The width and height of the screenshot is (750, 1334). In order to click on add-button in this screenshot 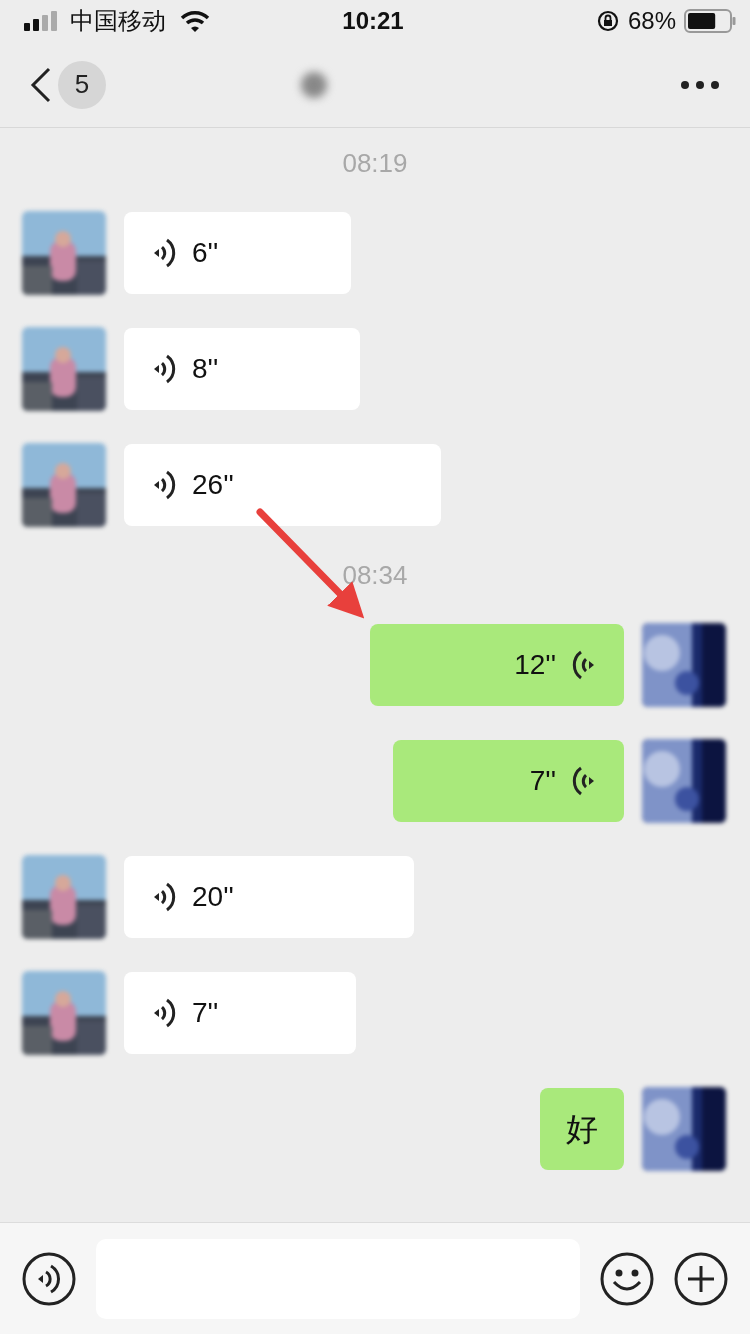, I will do `click(701, 1278)`.